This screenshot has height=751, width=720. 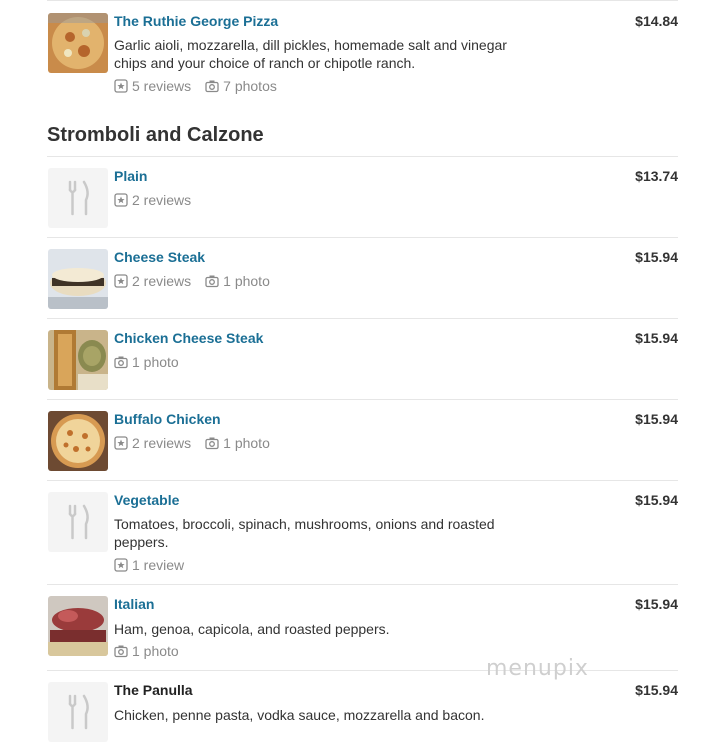 What do you see at coordinates (362, 439) in the screenshot?
I see `menu-item: Buffalo Chicken $15.94 2 reviews 1 photo` at bounding box center [362, 439].